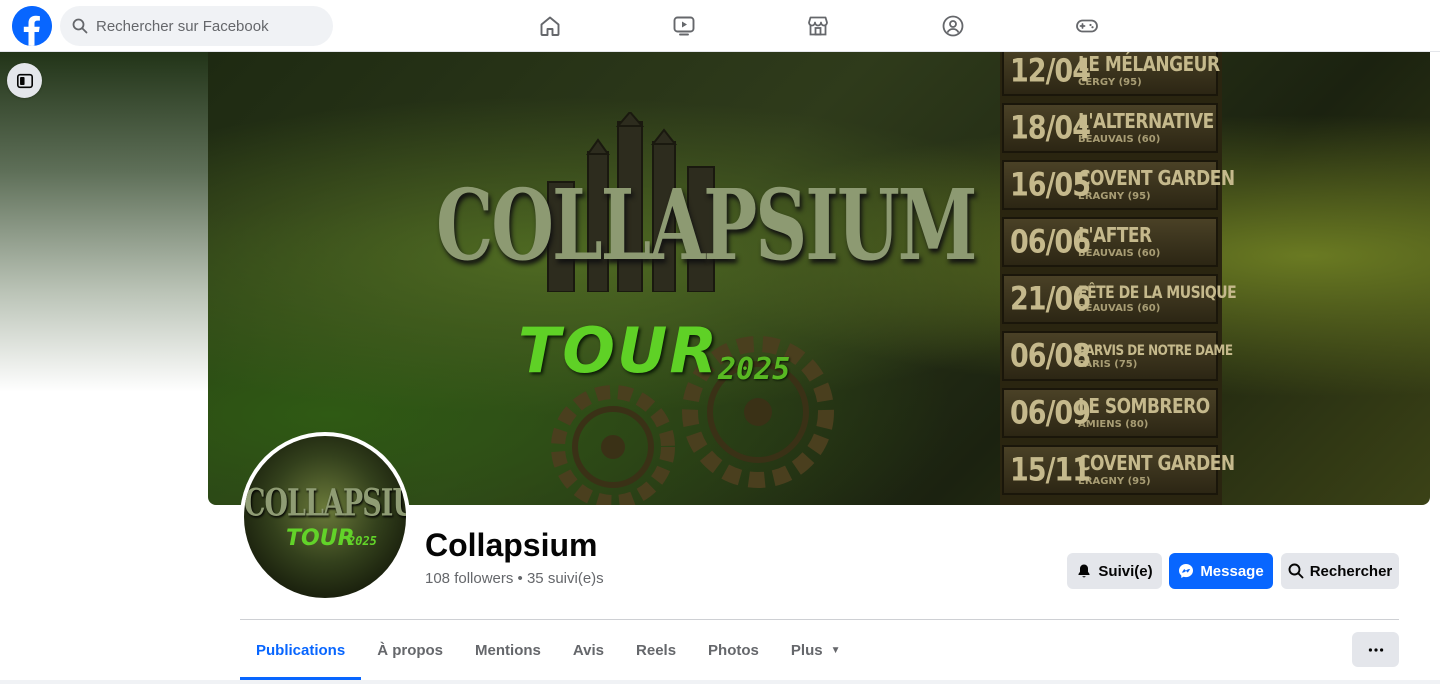 This screenshot has height=684, width=1440. I want to click on video-icon, so click(684, 26).